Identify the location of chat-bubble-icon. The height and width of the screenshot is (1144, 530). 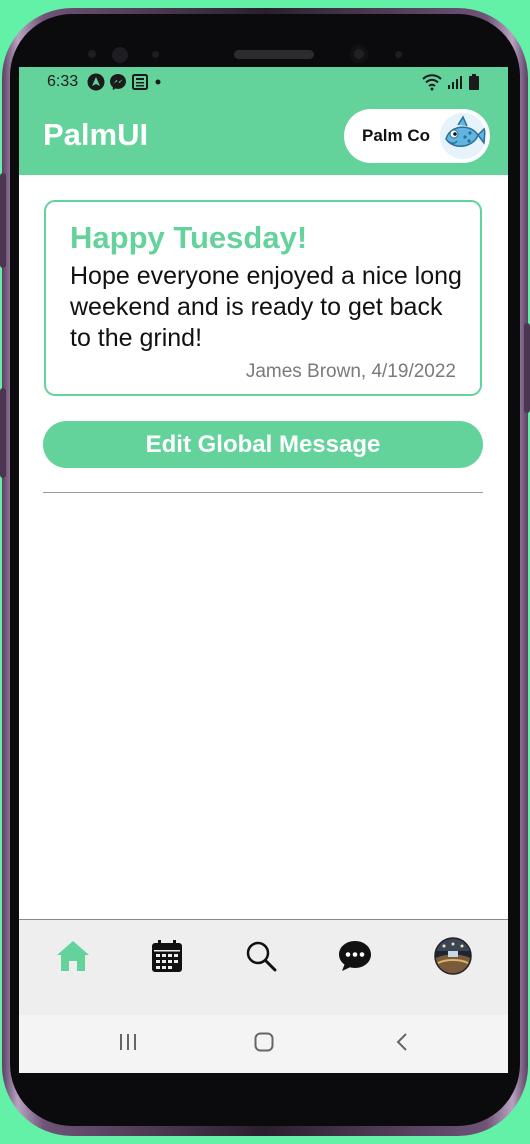
(355, 958).